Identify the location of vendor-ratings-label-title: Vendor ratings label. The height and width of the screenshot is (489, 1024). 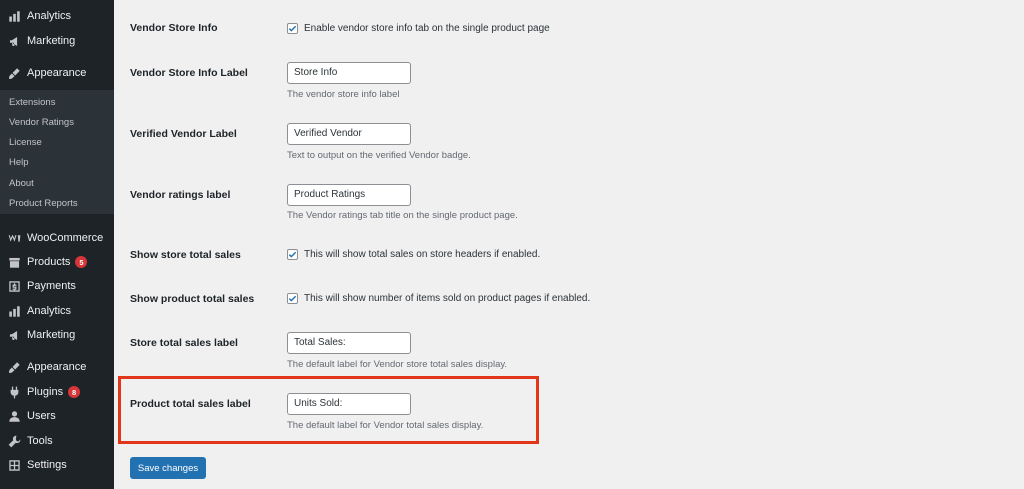
(180, 195).